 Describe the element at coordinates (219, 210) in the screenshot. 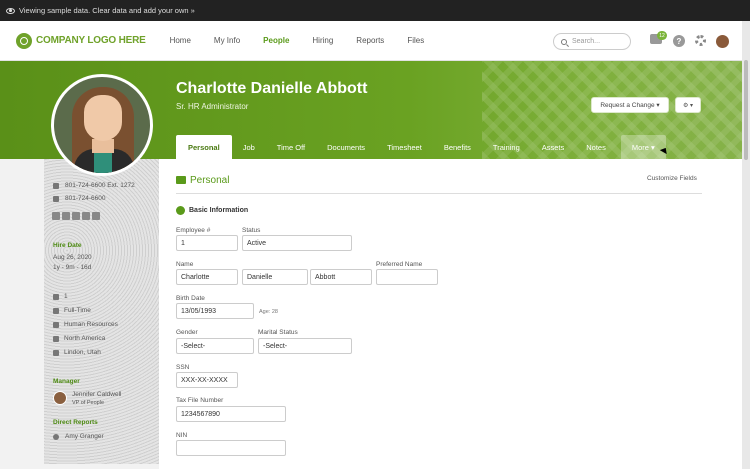

I see `basic-info-label: Basic Information` at that location.